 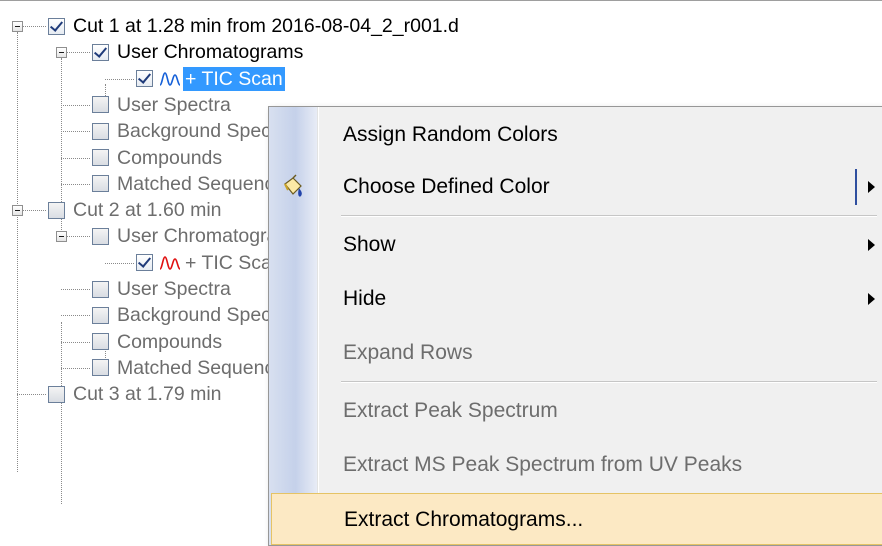 I want to click on choose-defined-color-item: Choose Defined Color, so click(x=576, y=187).